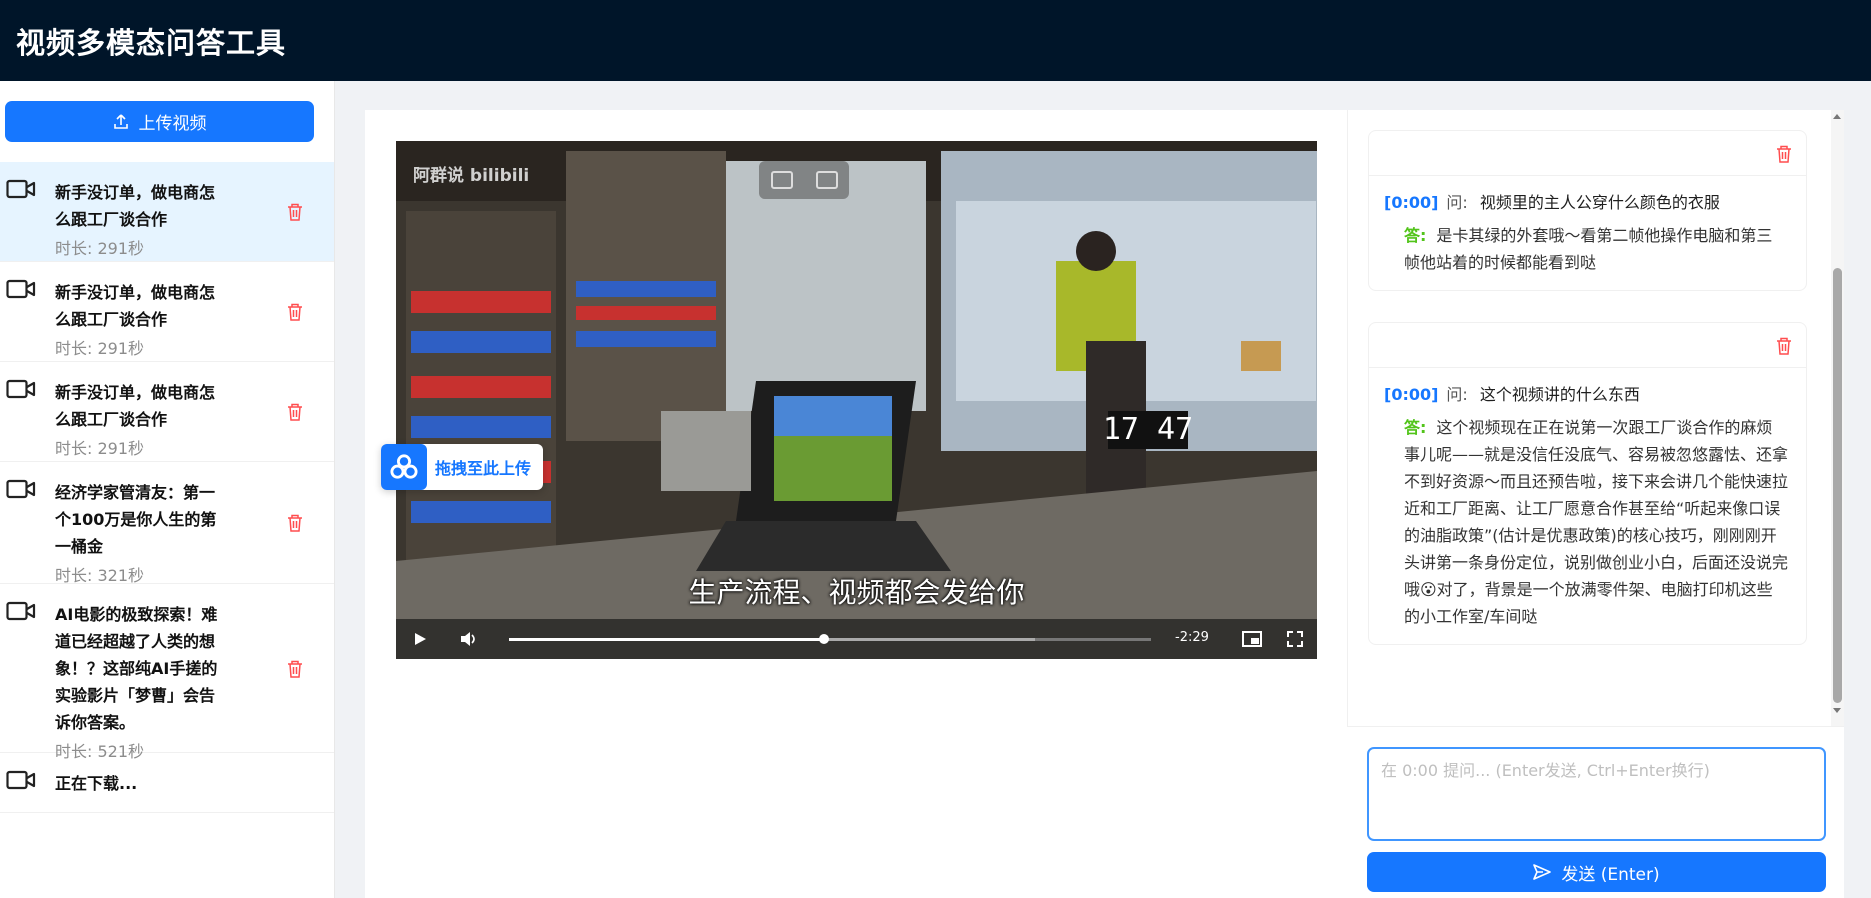 This screenshot has width=1871, height=898. I want to click on played-bar, so click(666, 639).